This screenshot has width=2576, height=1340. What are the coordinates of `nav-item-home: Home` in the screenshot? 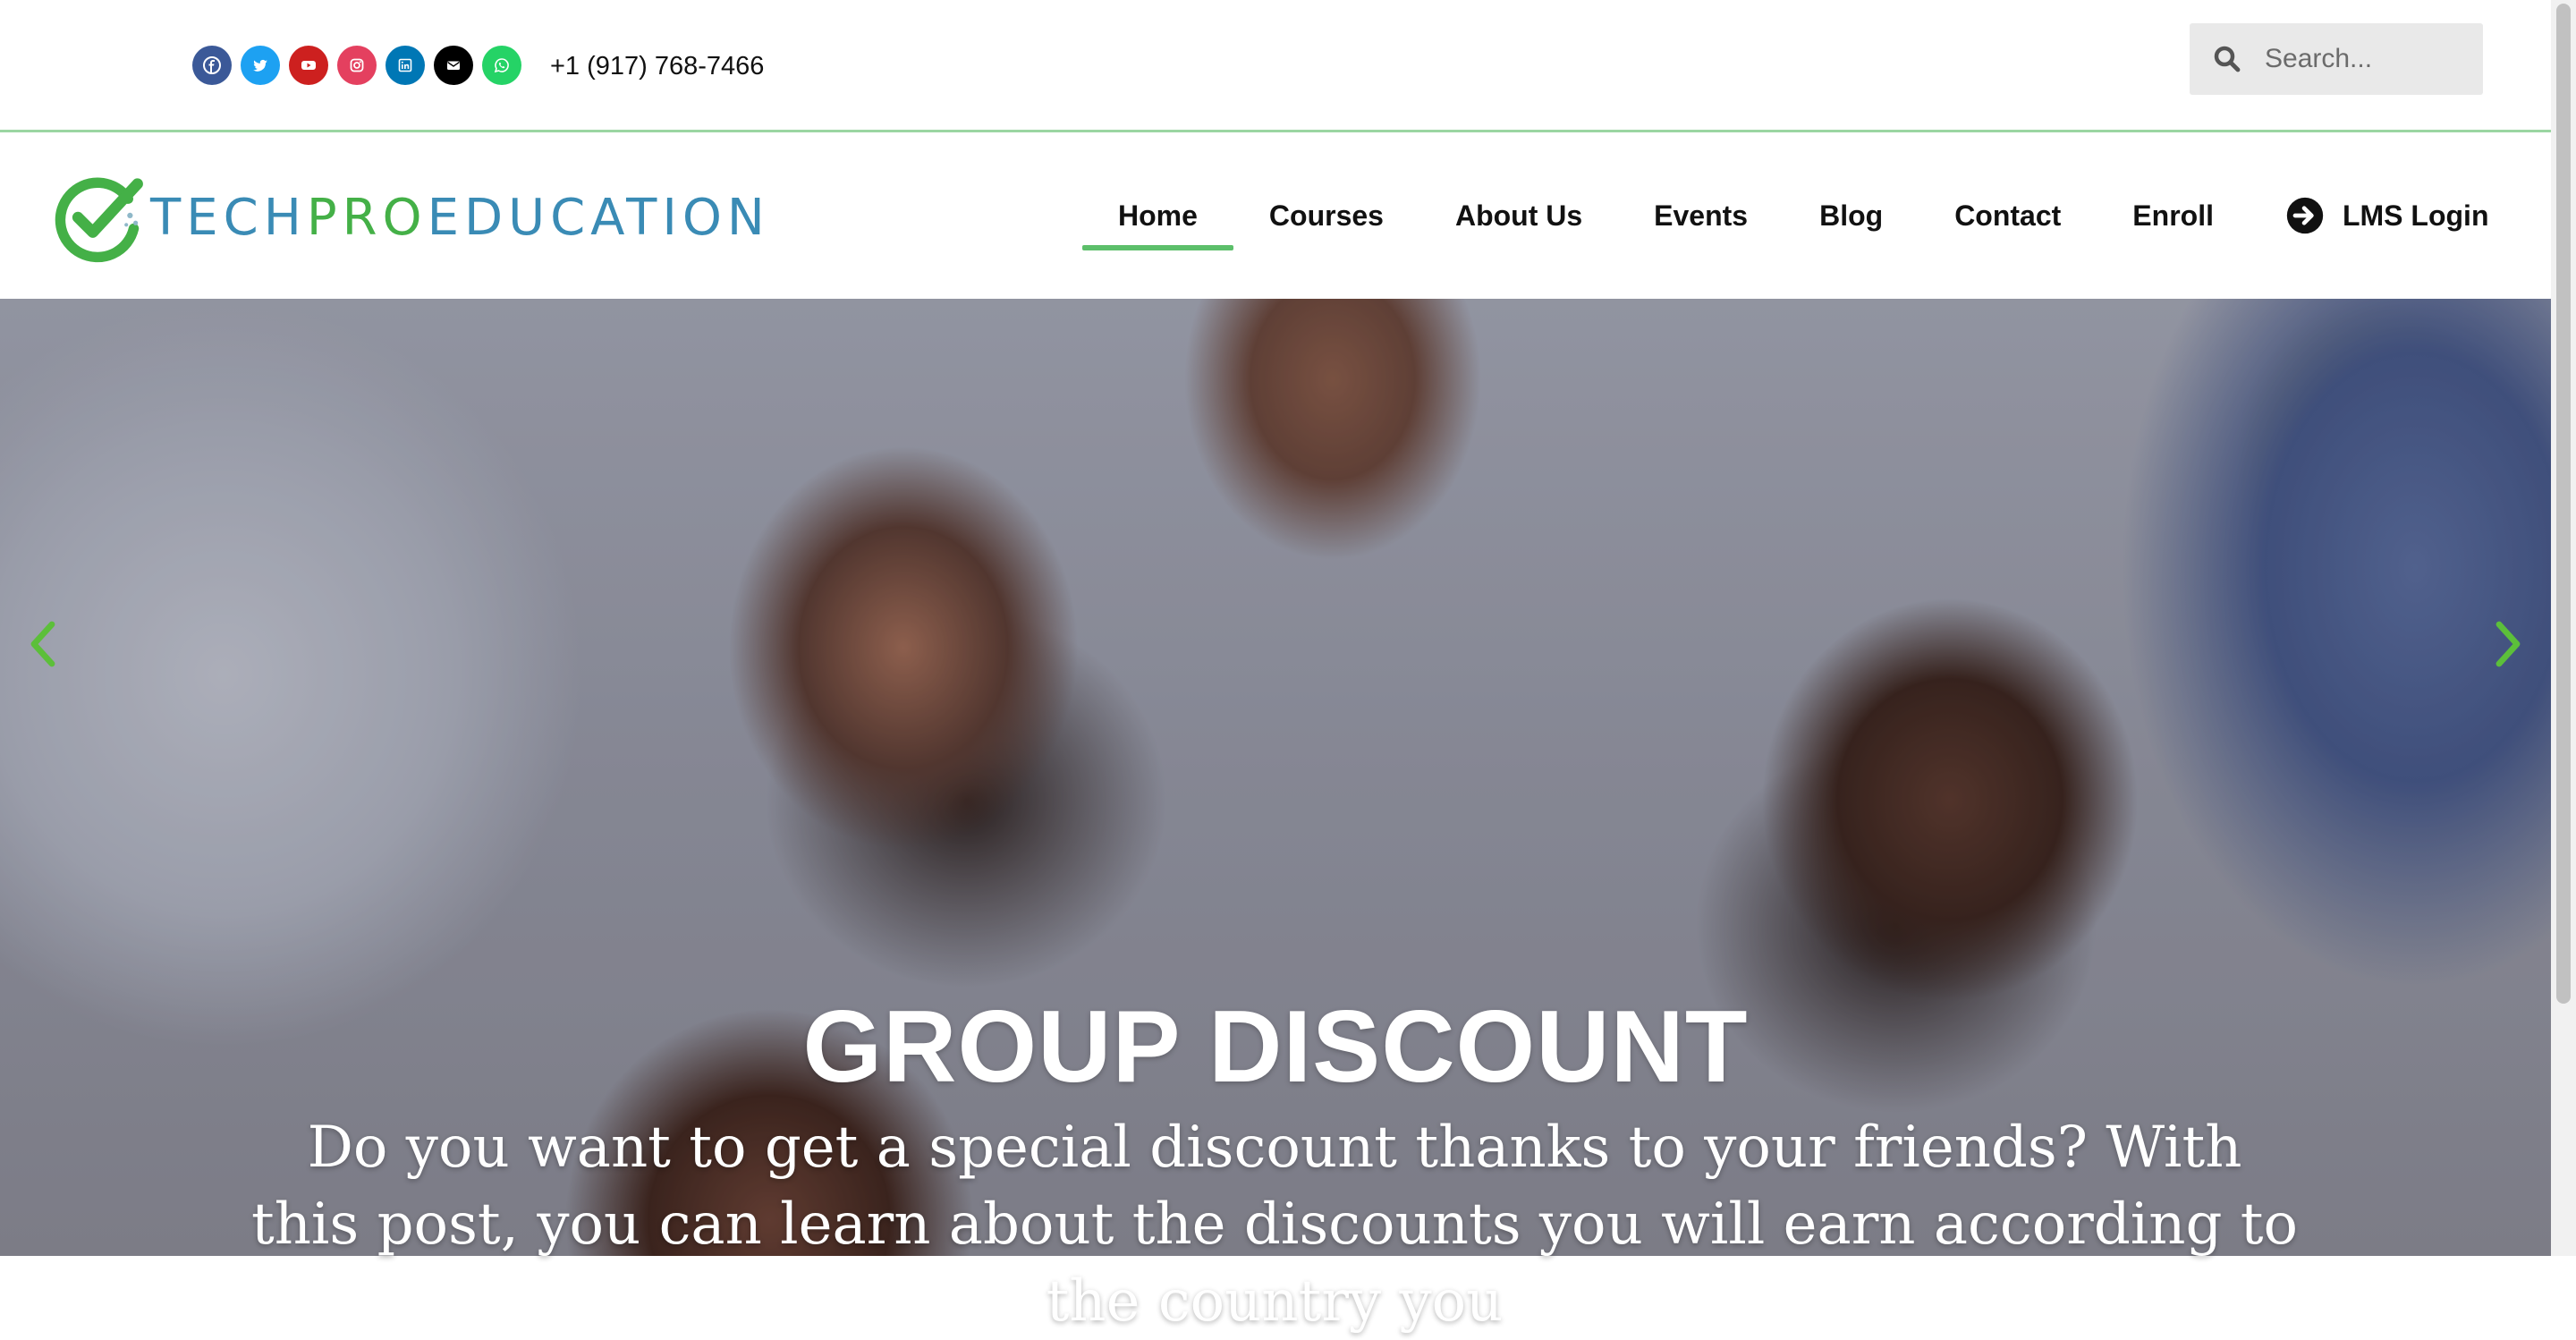 It's located at (1157, 215).